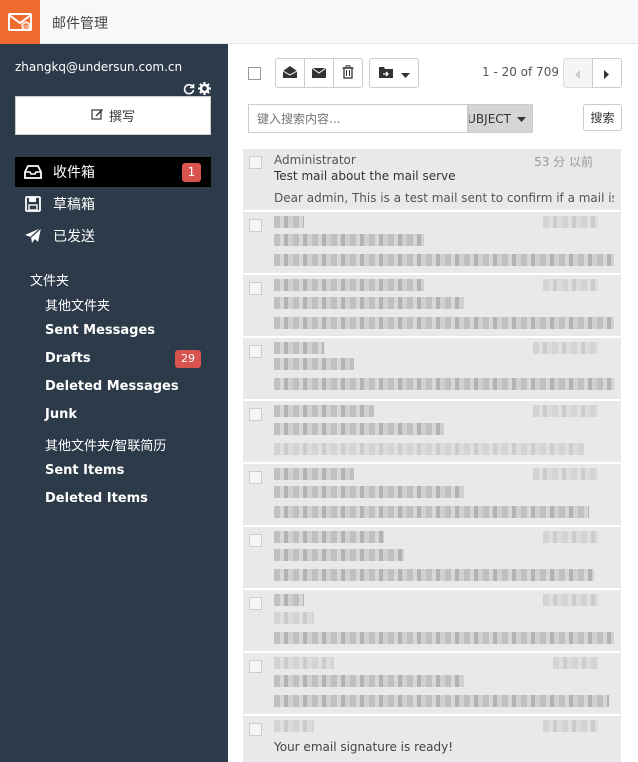 This screenshot has width=638, height=762. Describe the element at coordinates (97, 115) in the screenshot. I see `edit-icon` at that location.